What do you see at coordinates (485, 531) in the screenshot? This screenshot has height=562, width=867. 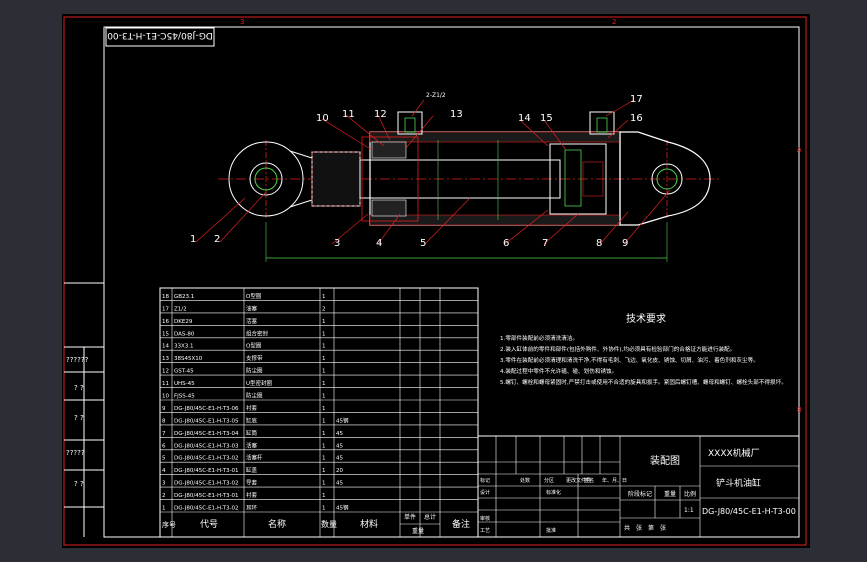 I see `title-left-label-3: 工艺` at bounding box center [485, 531].